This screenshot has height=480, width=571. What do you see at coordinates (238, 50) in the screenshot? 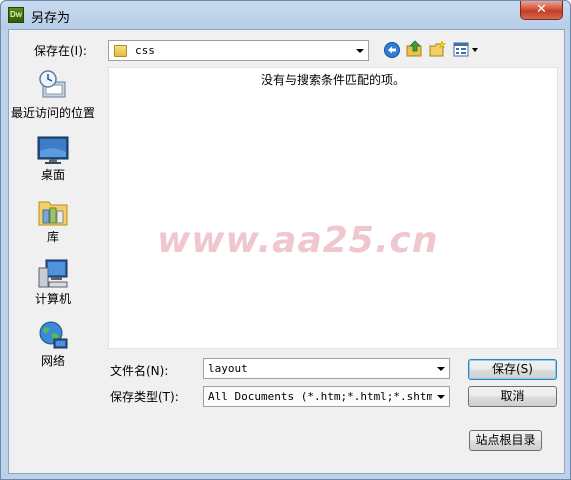
I see `save-in-dropdown: css` at bounding box center [238, 50].